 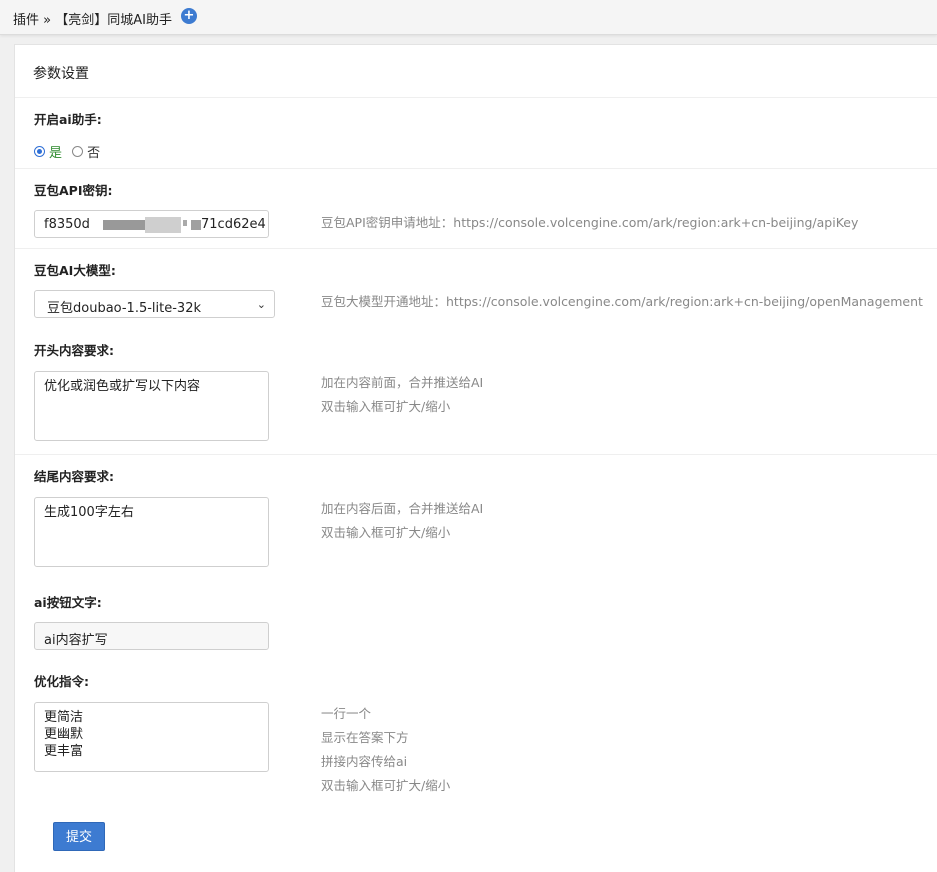 What do you see at coordinates (468, 17) in the screenshot?
I see `top-bar: 插件 » 【亮剑】同城AI助手 +` at bounding box center [468, 17].